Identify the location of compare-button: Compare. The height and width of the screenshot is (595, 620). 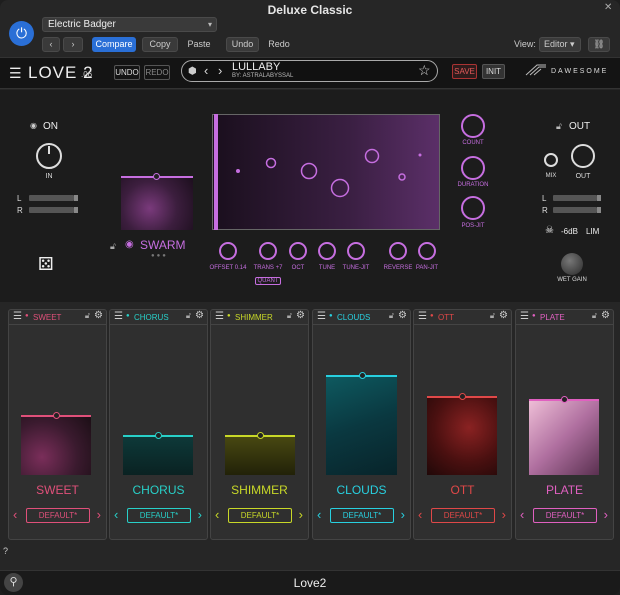
(114, 44).